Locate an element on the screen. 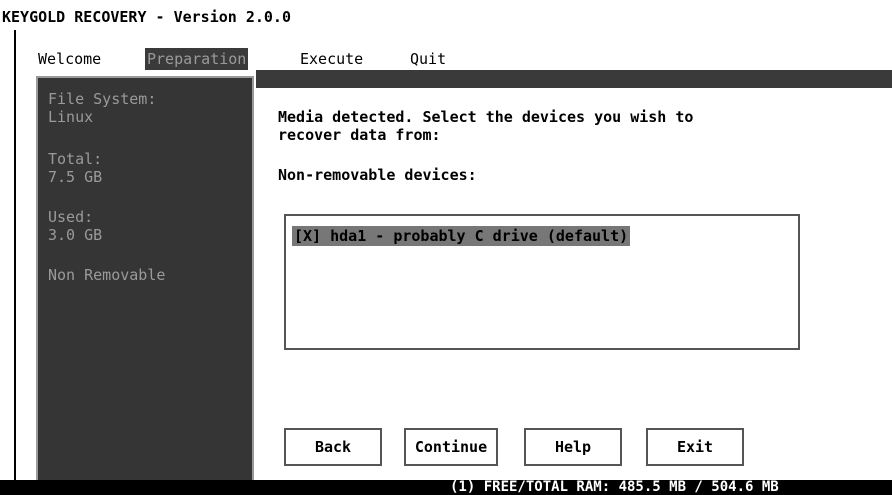 The image size is (892, 495). back-button: Back is located at coordinates (333, 447).